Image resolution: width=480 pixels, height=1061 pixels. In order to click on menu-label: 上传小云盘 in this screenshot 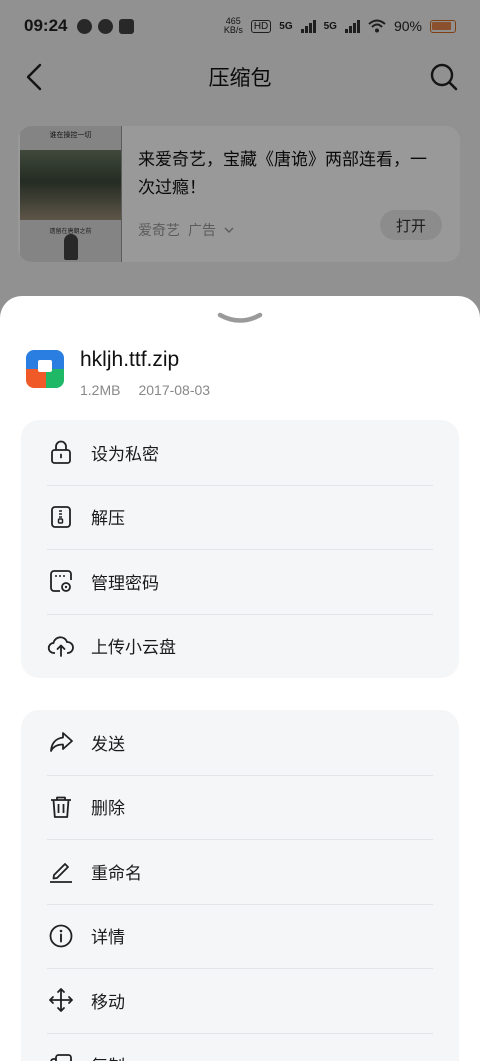, I will do `click(133, 648)`.